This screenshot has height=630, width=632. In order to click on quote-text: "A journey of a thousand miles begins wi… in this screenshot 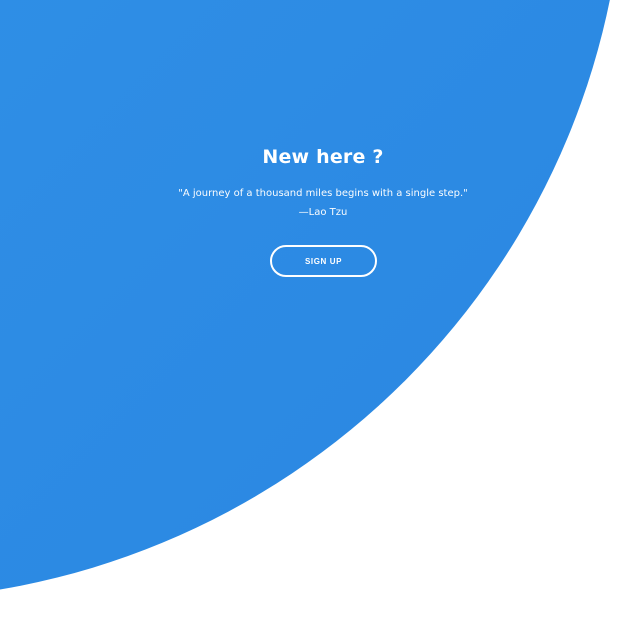, I will do `click(323, 193)`.